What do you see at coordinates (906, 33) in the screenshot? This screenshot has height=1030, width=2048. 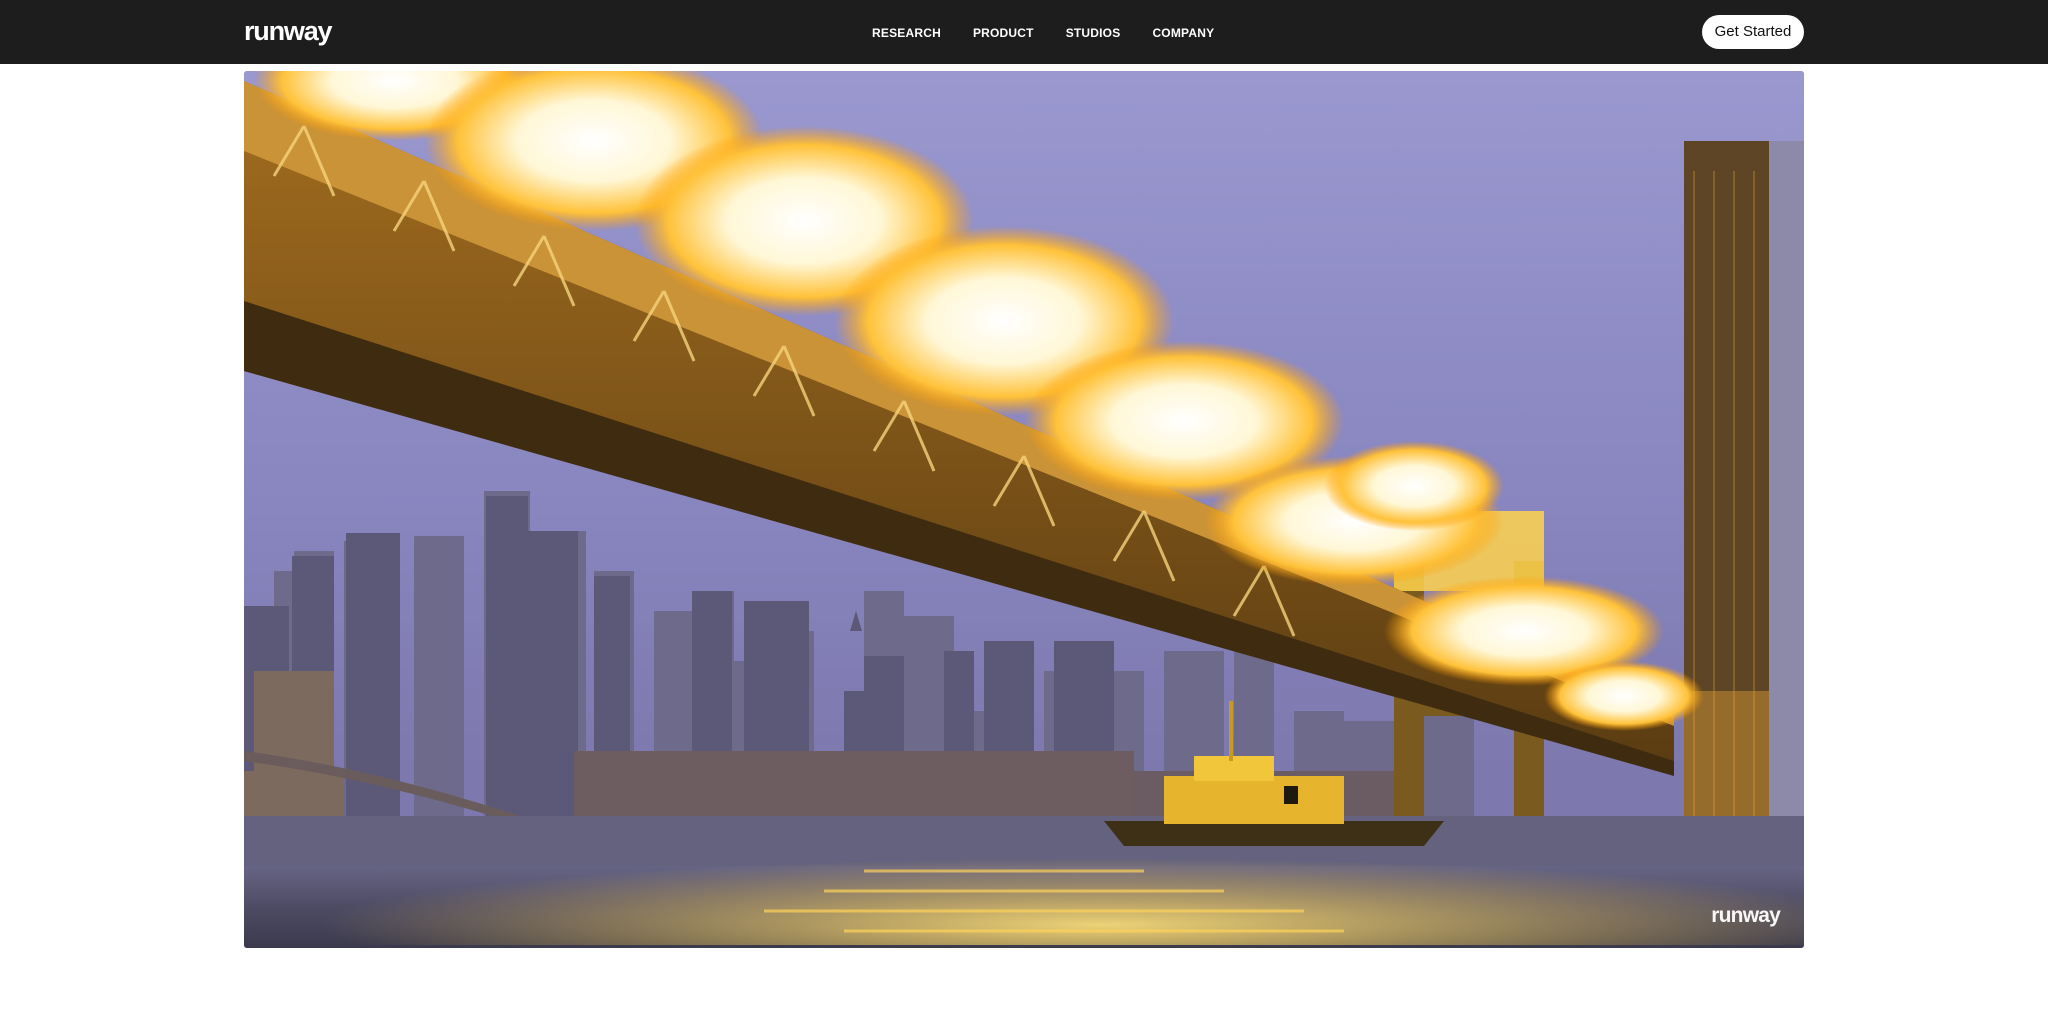 I see `nav-item-research: RESEARCH` at bounding box center [906, 33].